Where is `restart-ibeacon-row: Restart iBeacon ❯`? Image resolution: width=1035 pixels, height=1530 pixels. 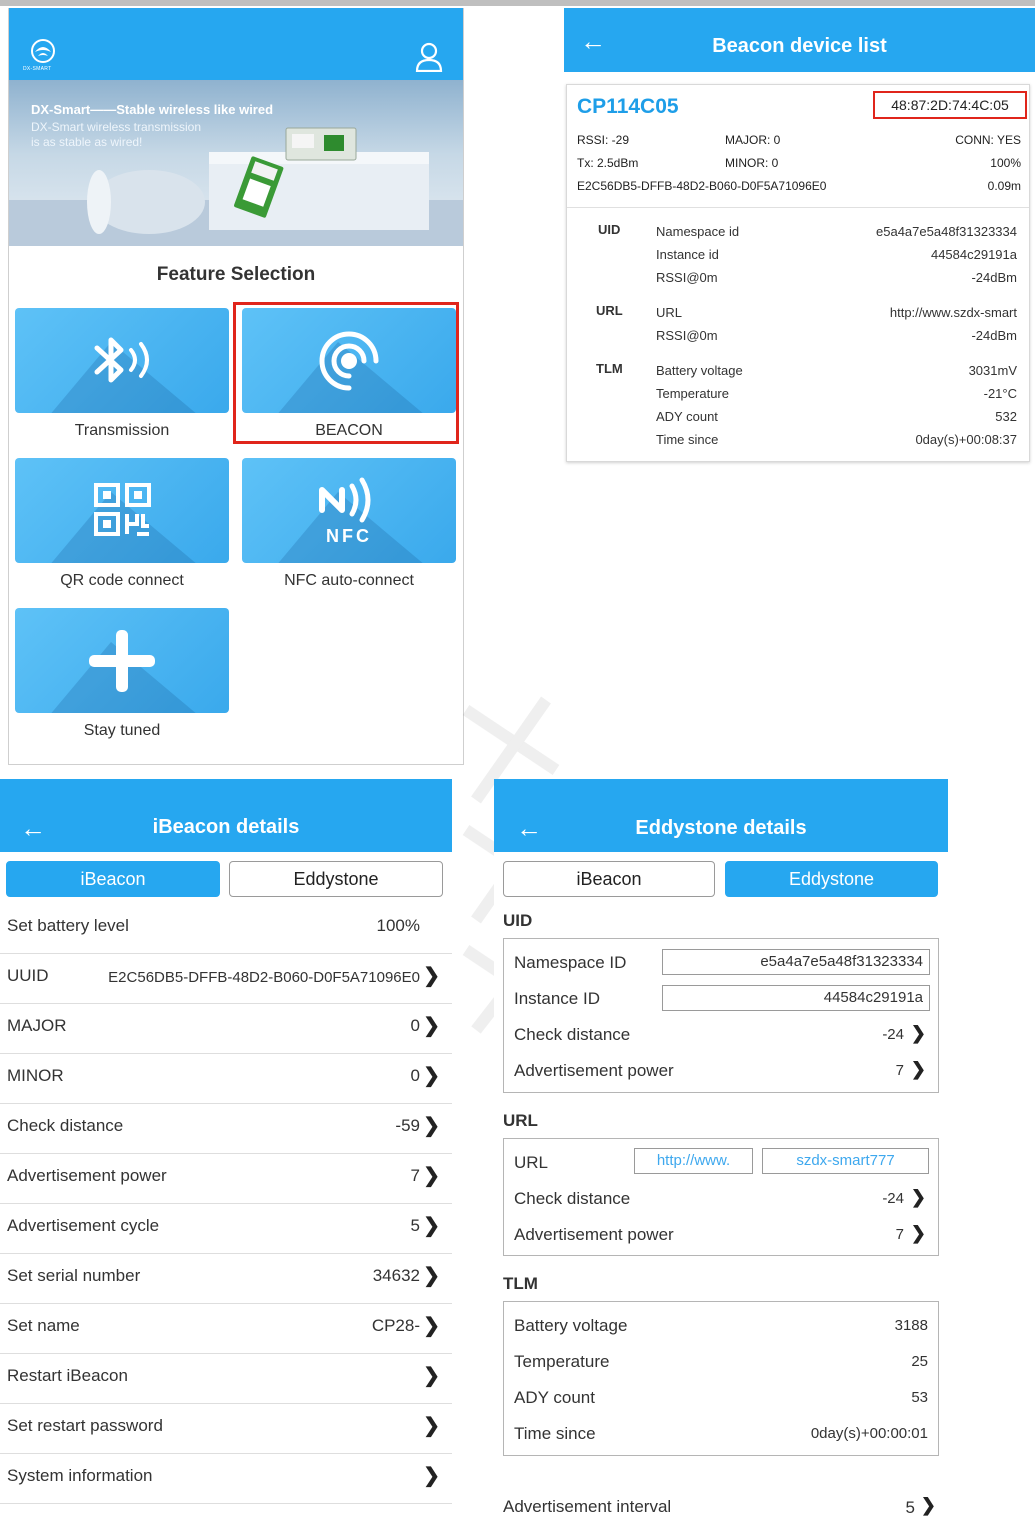
restart-ibeacon-row: Restart iBeacon ❯ is located at coordinates (226, 1378).